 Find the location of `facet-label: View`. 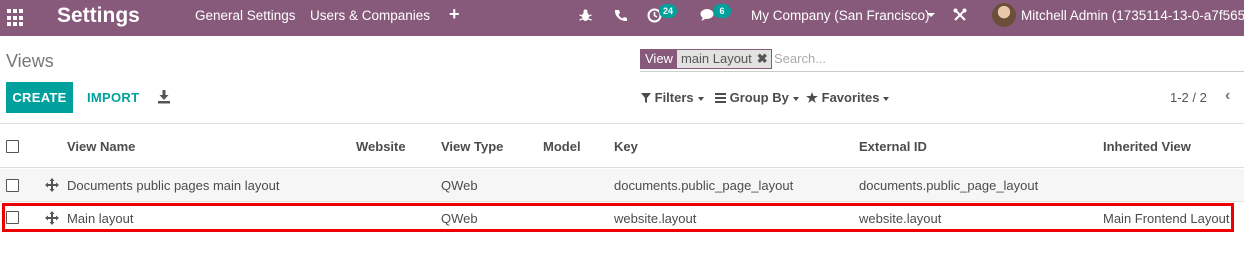

facet-label: View is located at coordinates (659, 59).